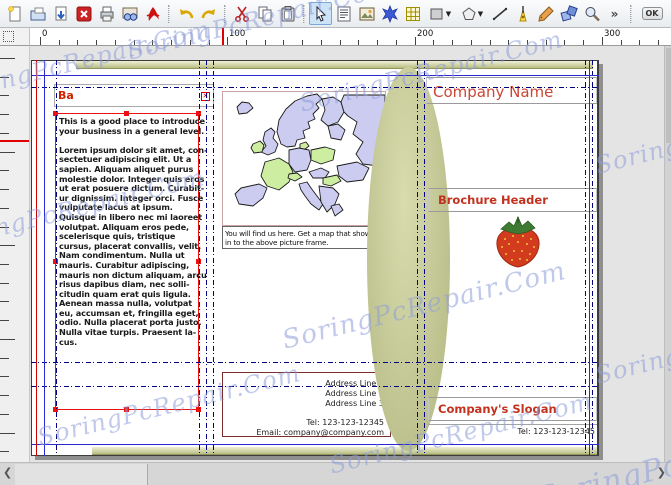  I want to click on ok-icon: OK, so click(652, 13).